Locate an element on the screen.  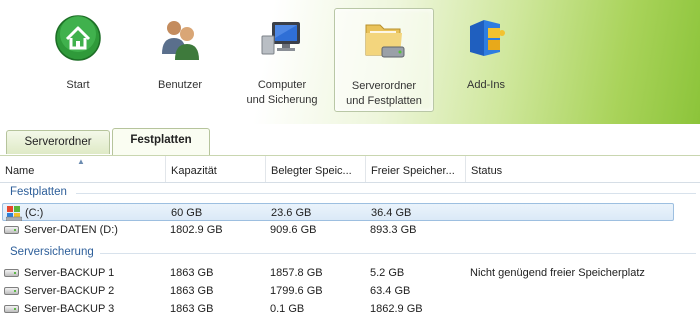
nav-serverordner: Serverordner und Festplatten is located at coordinates (384, 60).